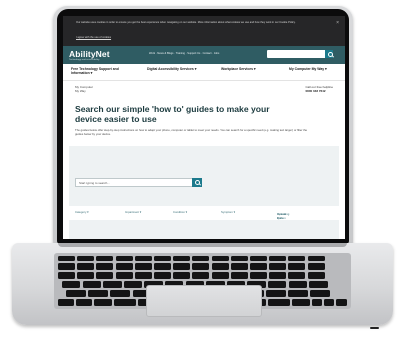 This screenshot has width=405, height=343. I want to click on status-led, so click(374, 328).